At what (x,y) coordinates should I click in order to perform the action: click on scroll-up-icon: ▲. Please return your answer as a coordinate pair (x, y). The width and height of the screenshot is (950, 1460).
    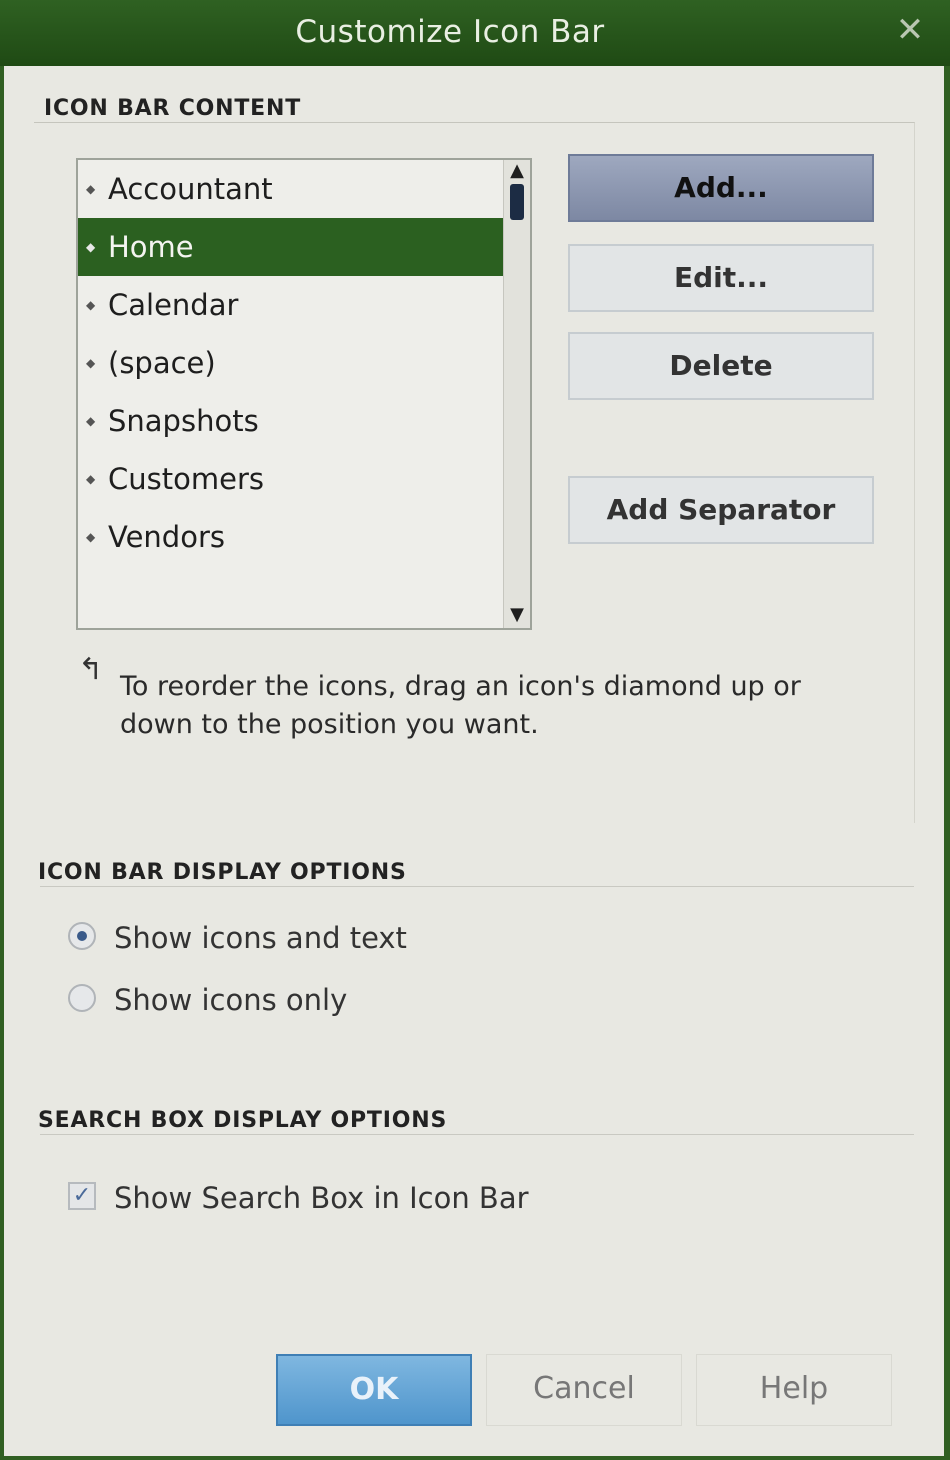
    Looking at the image, I should click on (517, 171).